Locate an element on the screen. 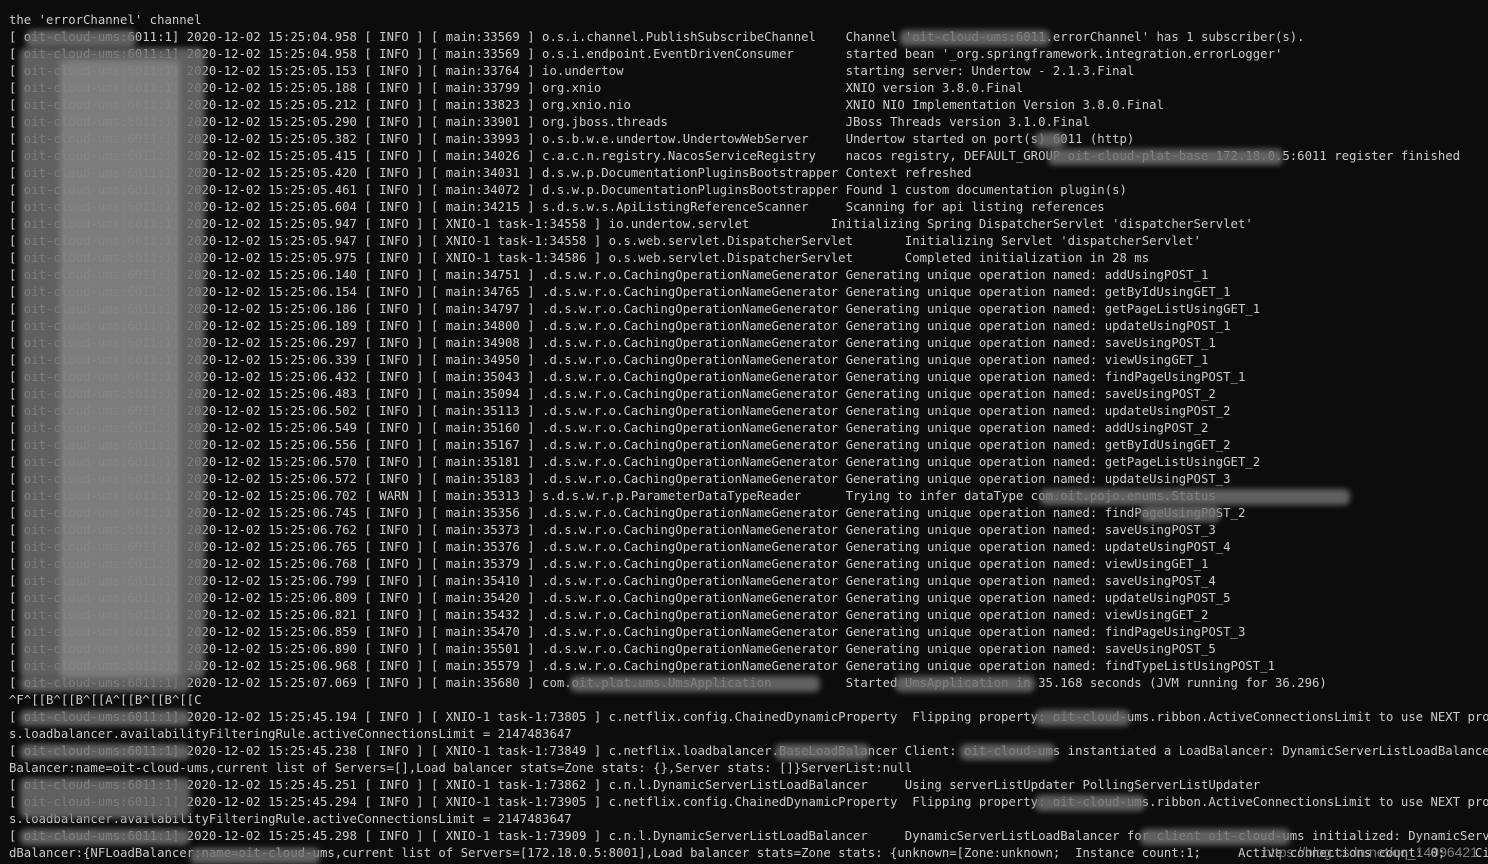 The width and height of the screenshot is (1488, 864). watermark: https://blog.csdn.net/qq_14996421 is located at coordinates (1370, 852).